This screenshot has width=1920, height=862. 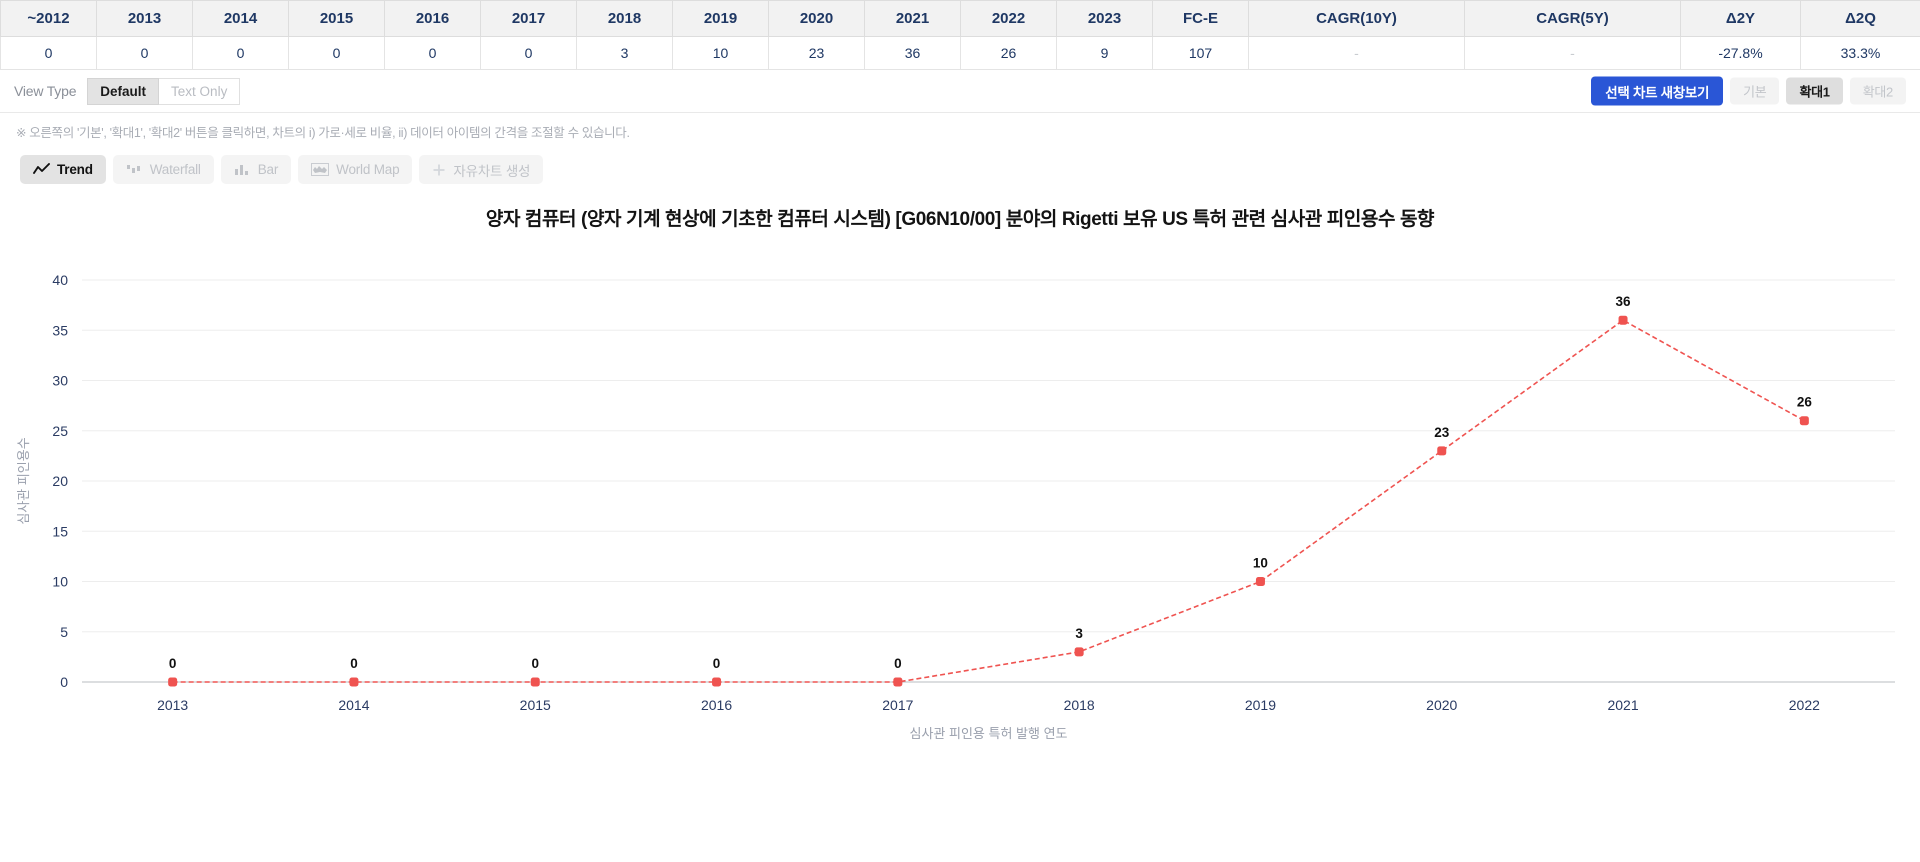 I want to click on summary-col-header: 2022, so click(x=1008, y=18).